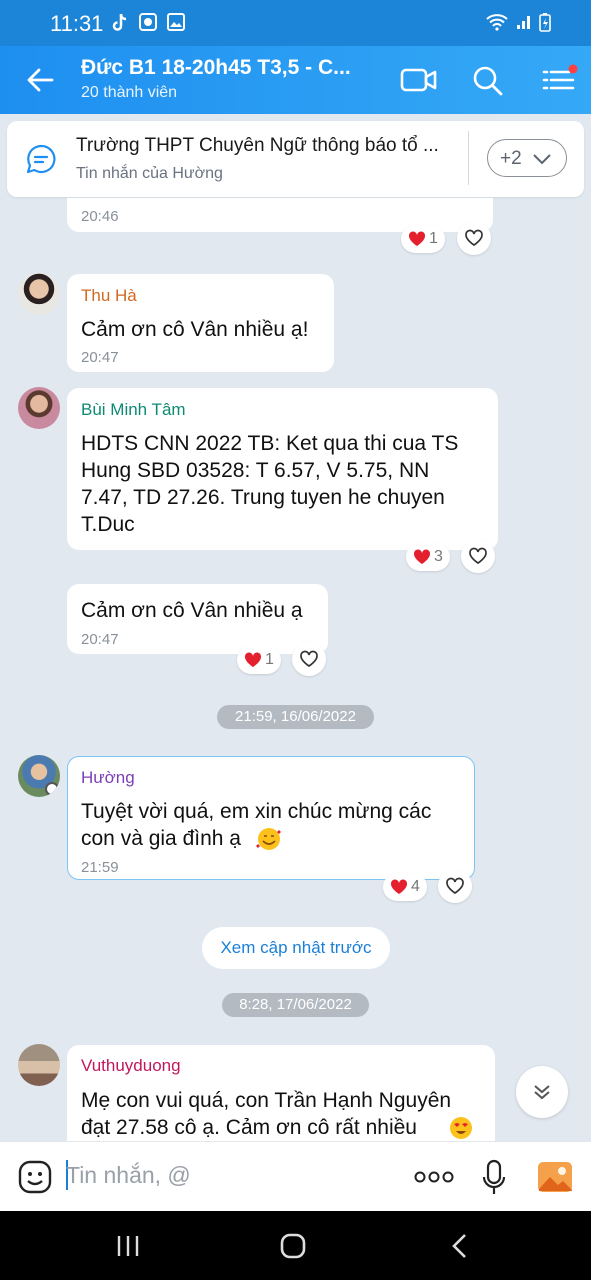 The width and height of the screenshot is (591, 1280). What do you see at coordinates (293, 1246) in the screenshot?
I see `home-icon` at bounding box center [293, 1246].